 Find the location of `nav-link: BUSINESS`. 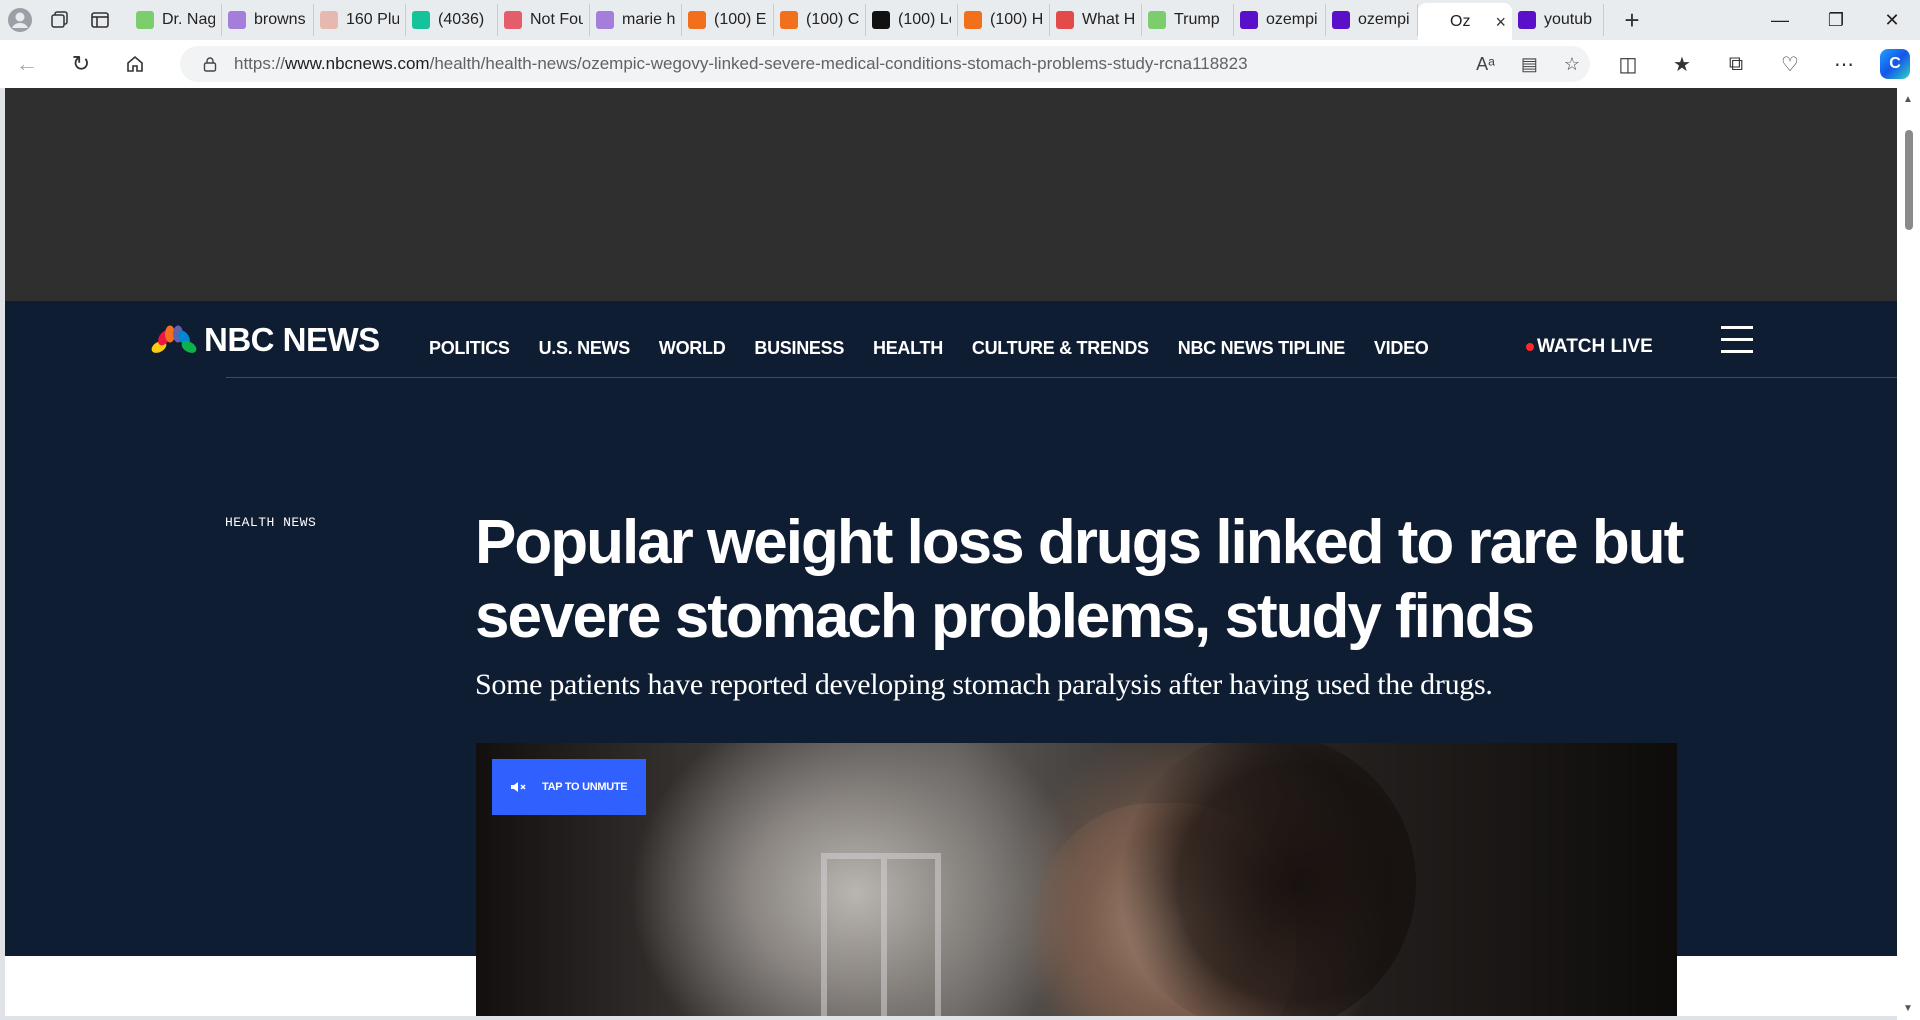

nav-link: BUSINESS is located at coordinates (799, 348).